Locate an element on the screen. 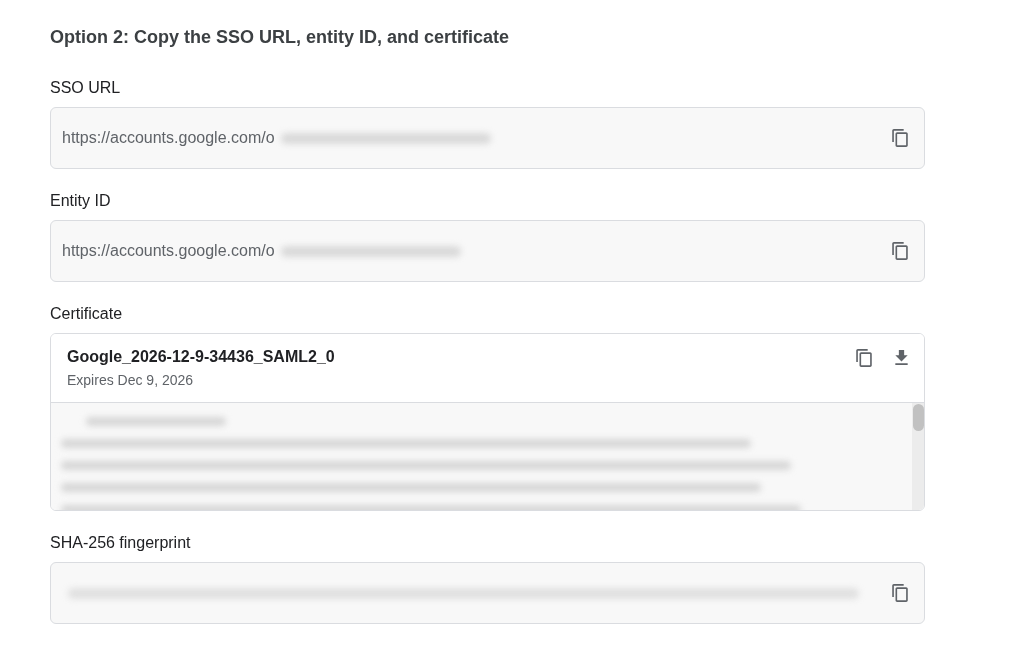  field-label: Entity ID is located at coordinates (81, 201).